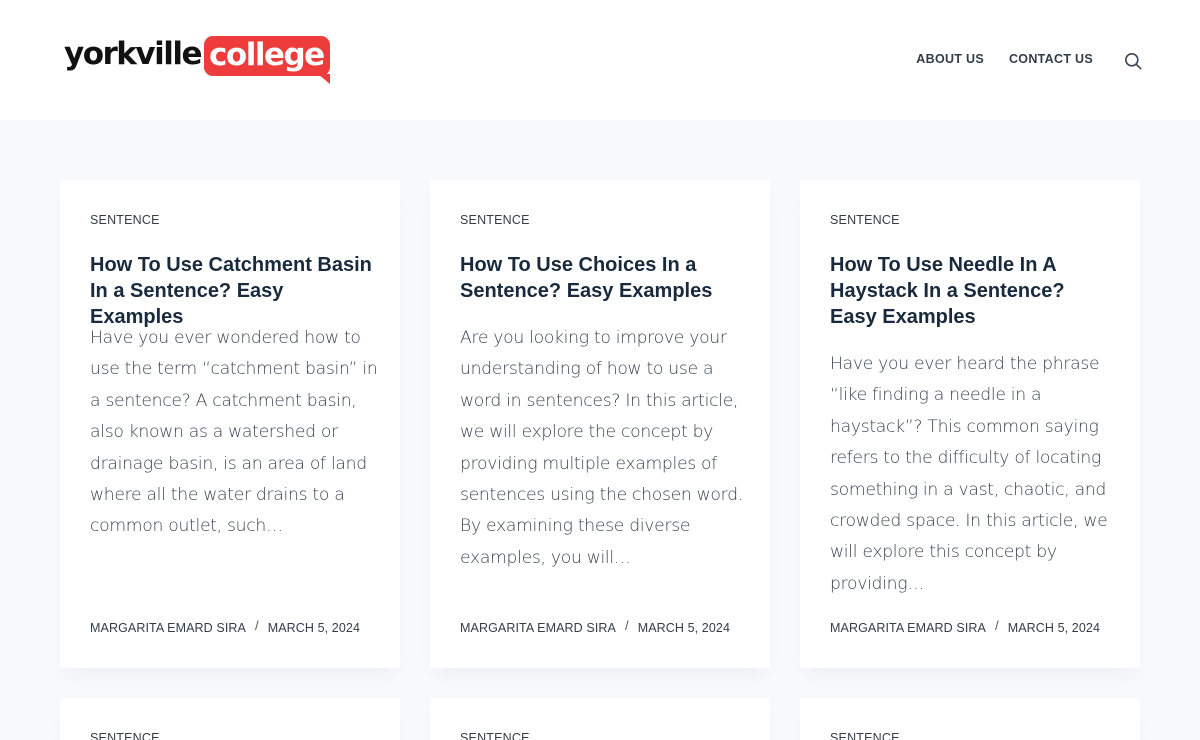 This screenshot has height=740, width=1200. What do you see at coordinates (1051, 59) in the screenshot?
I see `nav-item-contact-us: CONTACT US` at bounding box center [1051, 59].